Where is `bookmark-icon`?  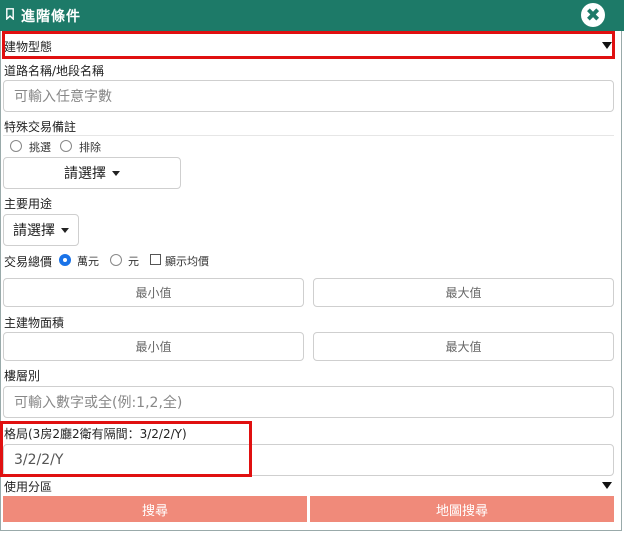 bookmark-icon is located at coordinates (10, 14).